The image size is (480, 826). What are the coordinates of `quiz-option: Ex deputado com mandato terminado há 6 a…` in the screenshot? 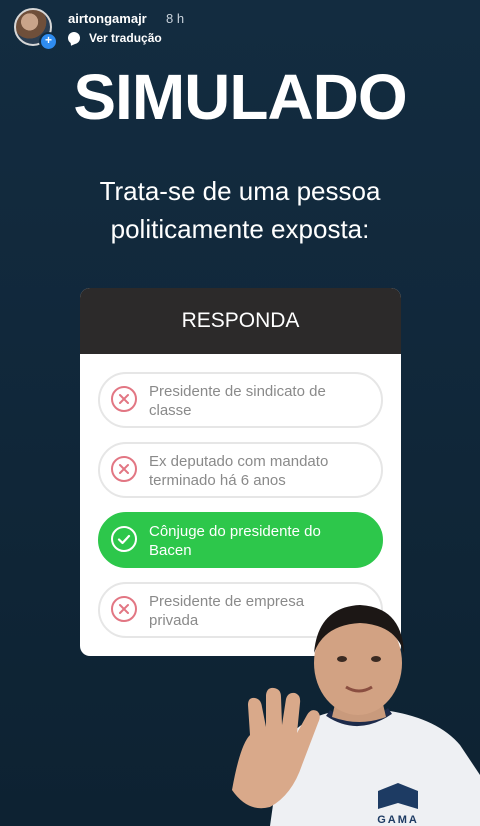 It's located at (240, 470).